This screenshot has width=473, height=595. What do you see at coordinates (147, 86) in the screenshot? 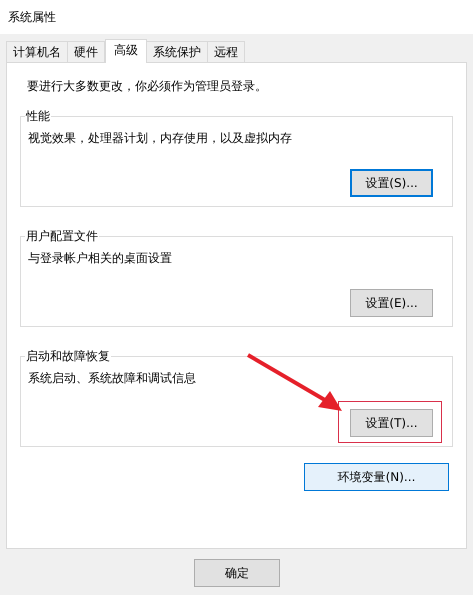
I see `notice-text: 要进行大多数更改，你必须作为管理员登录。` at bounding box center [147, 86].